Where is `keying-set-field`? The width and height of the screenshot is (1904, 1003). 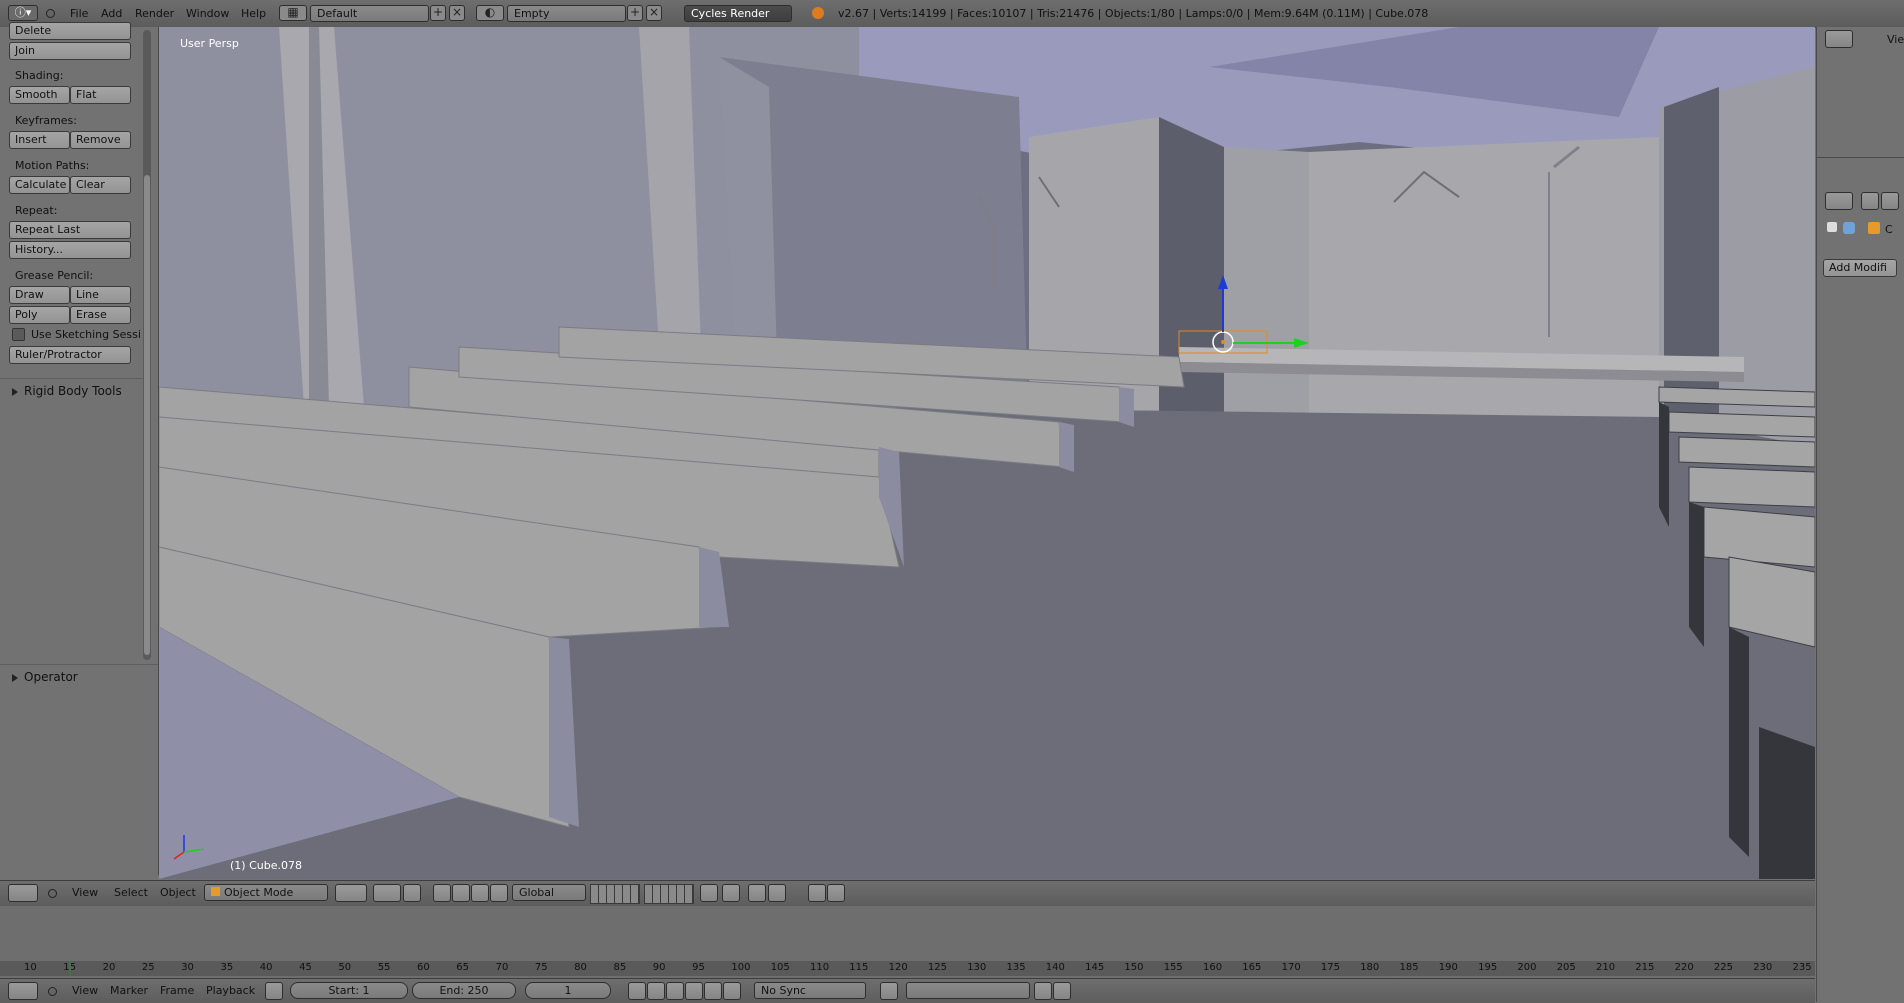
keying-set-field is located at coordinates (968, 990).